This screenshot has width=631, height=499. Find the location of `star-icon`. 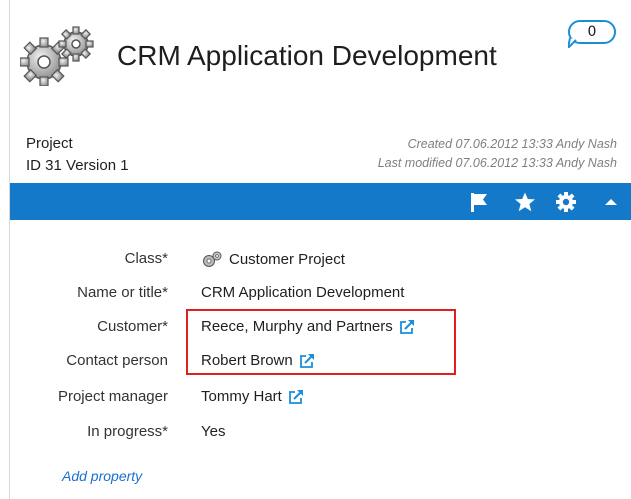

star-icon is located at coordinates (525, 202).